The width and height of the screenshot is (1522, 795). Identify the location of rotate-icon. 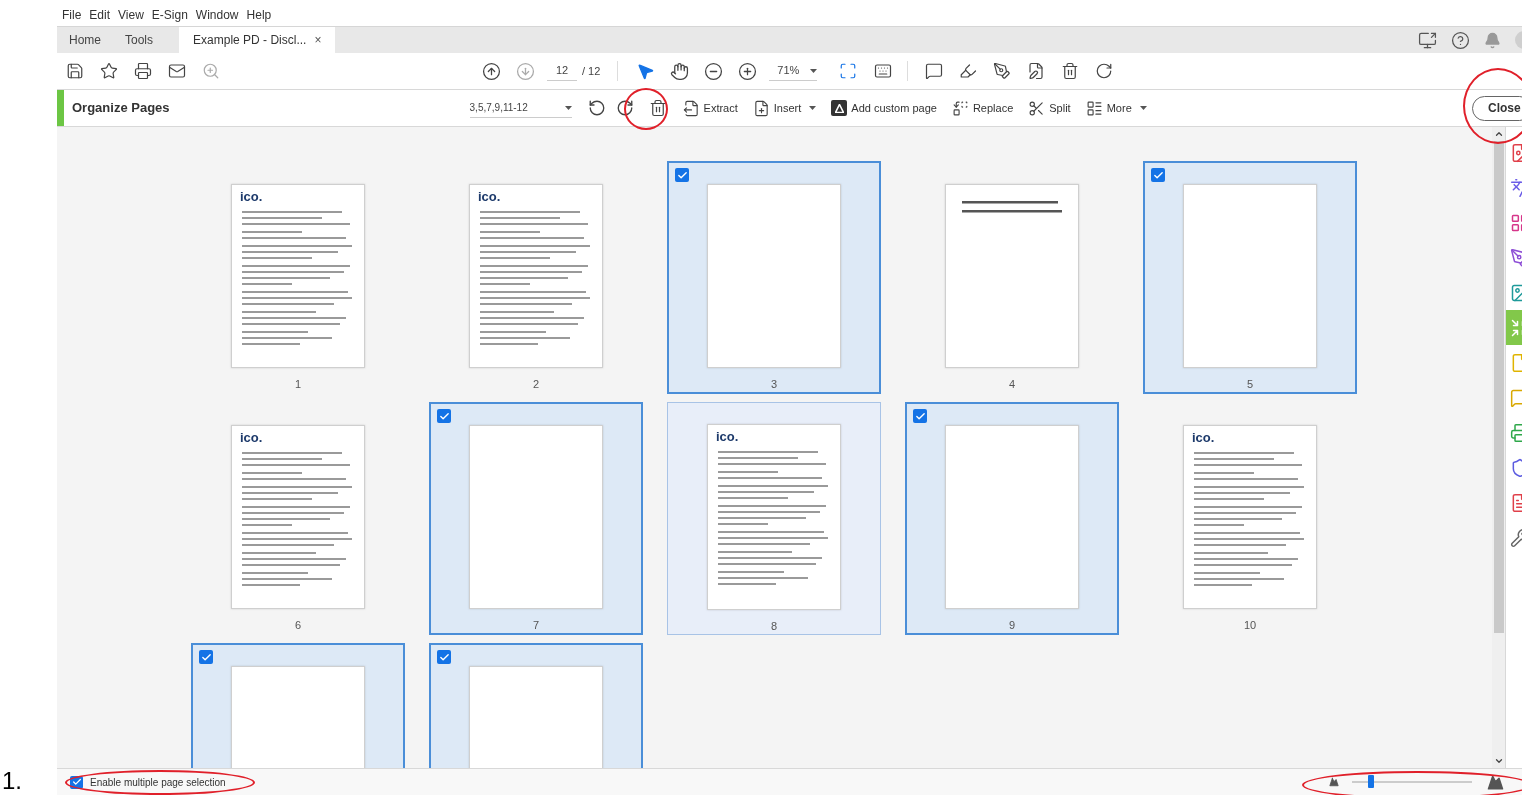
(1104, 71).